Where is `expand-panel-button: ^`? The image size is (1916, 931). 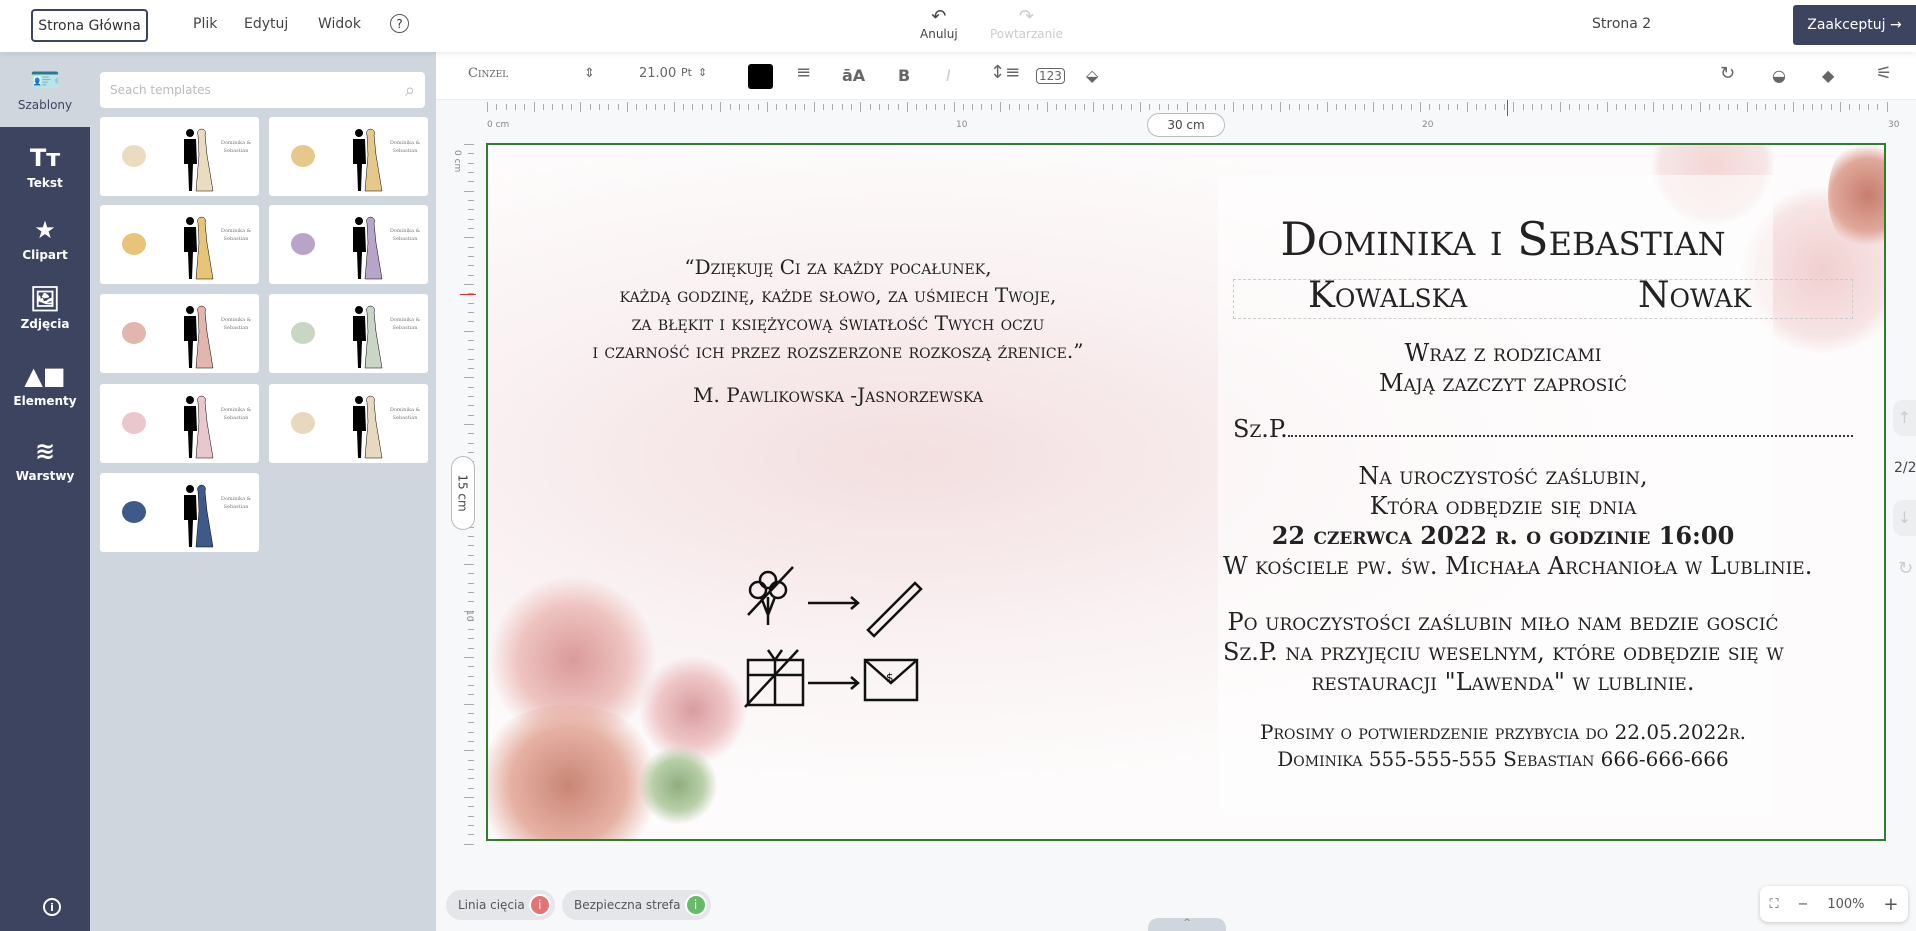
expand-panel-button: ^ is located at coordinates (1187, 924).